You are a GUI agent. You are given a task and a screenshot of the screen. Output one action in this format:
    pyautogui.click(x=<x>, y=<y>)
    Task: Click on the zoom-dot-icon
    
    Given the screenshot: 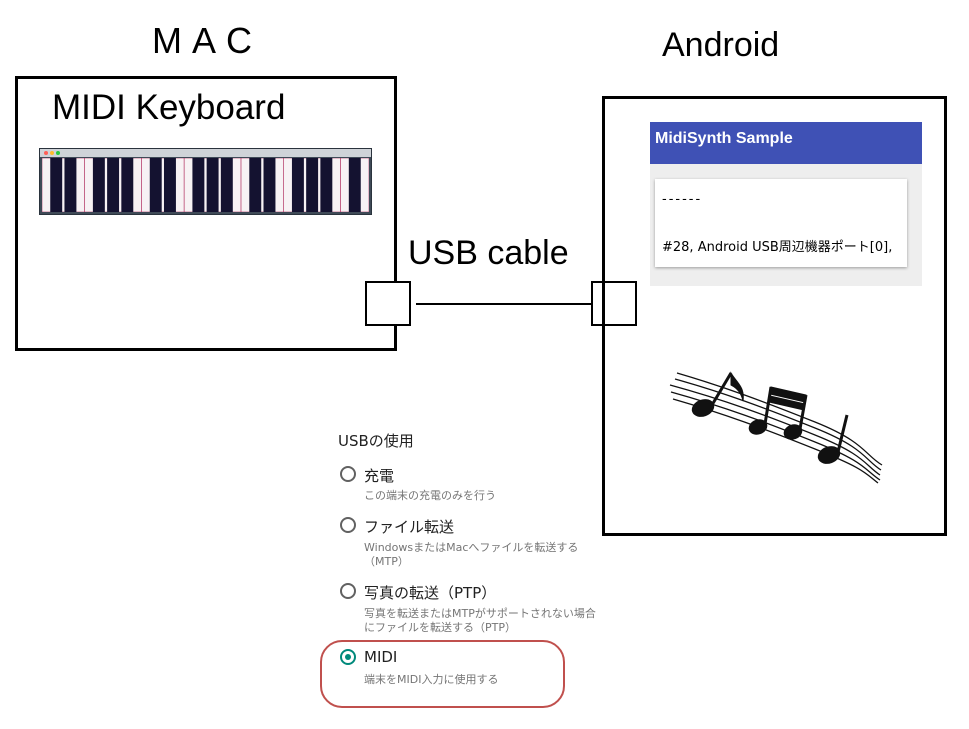 What is the action you would take?
    pyautogui.click(x=58, y=153)
    